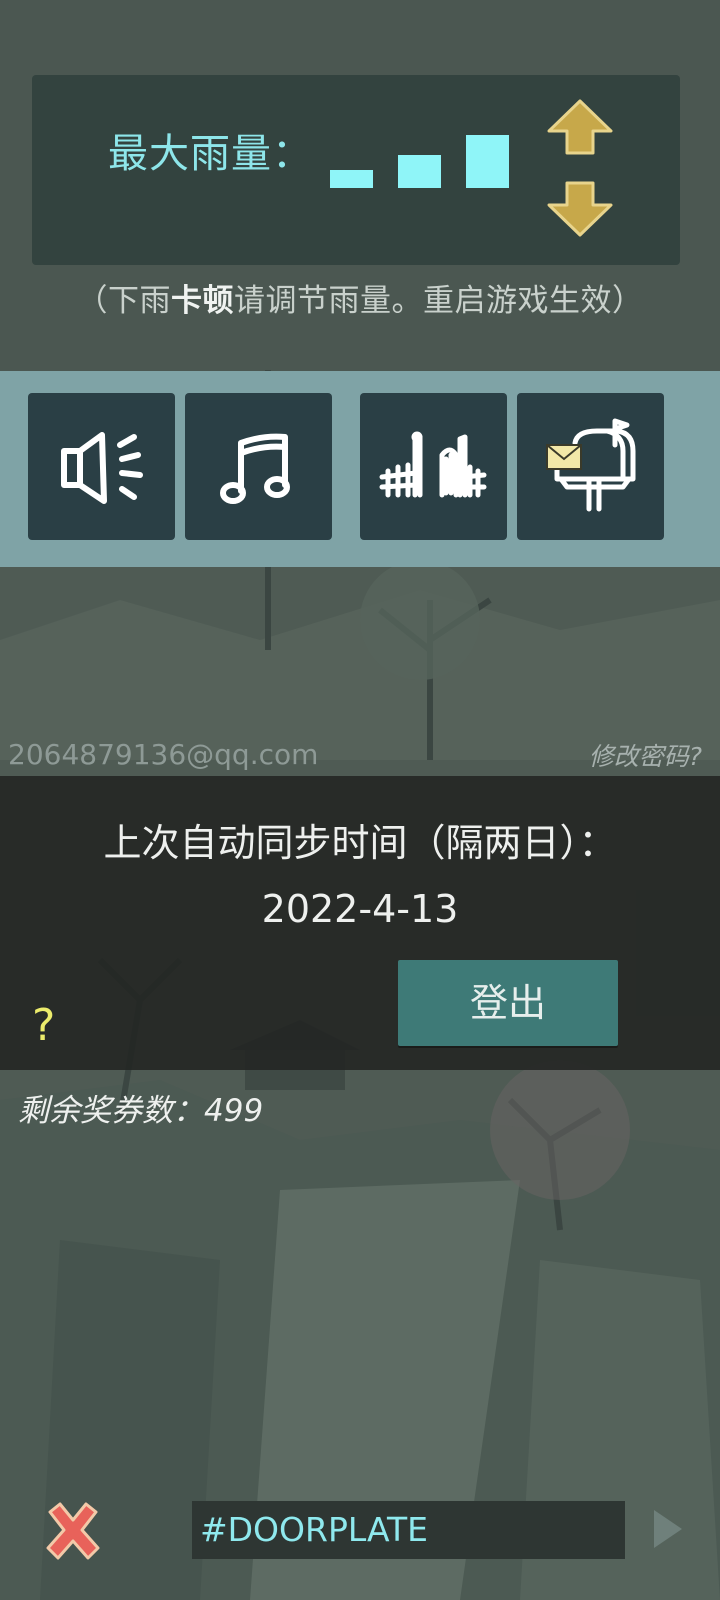 The width and height of the screenshot is (720, 1600). I want to click on max-rain-label: 最大雨量：, so click(210, 154).